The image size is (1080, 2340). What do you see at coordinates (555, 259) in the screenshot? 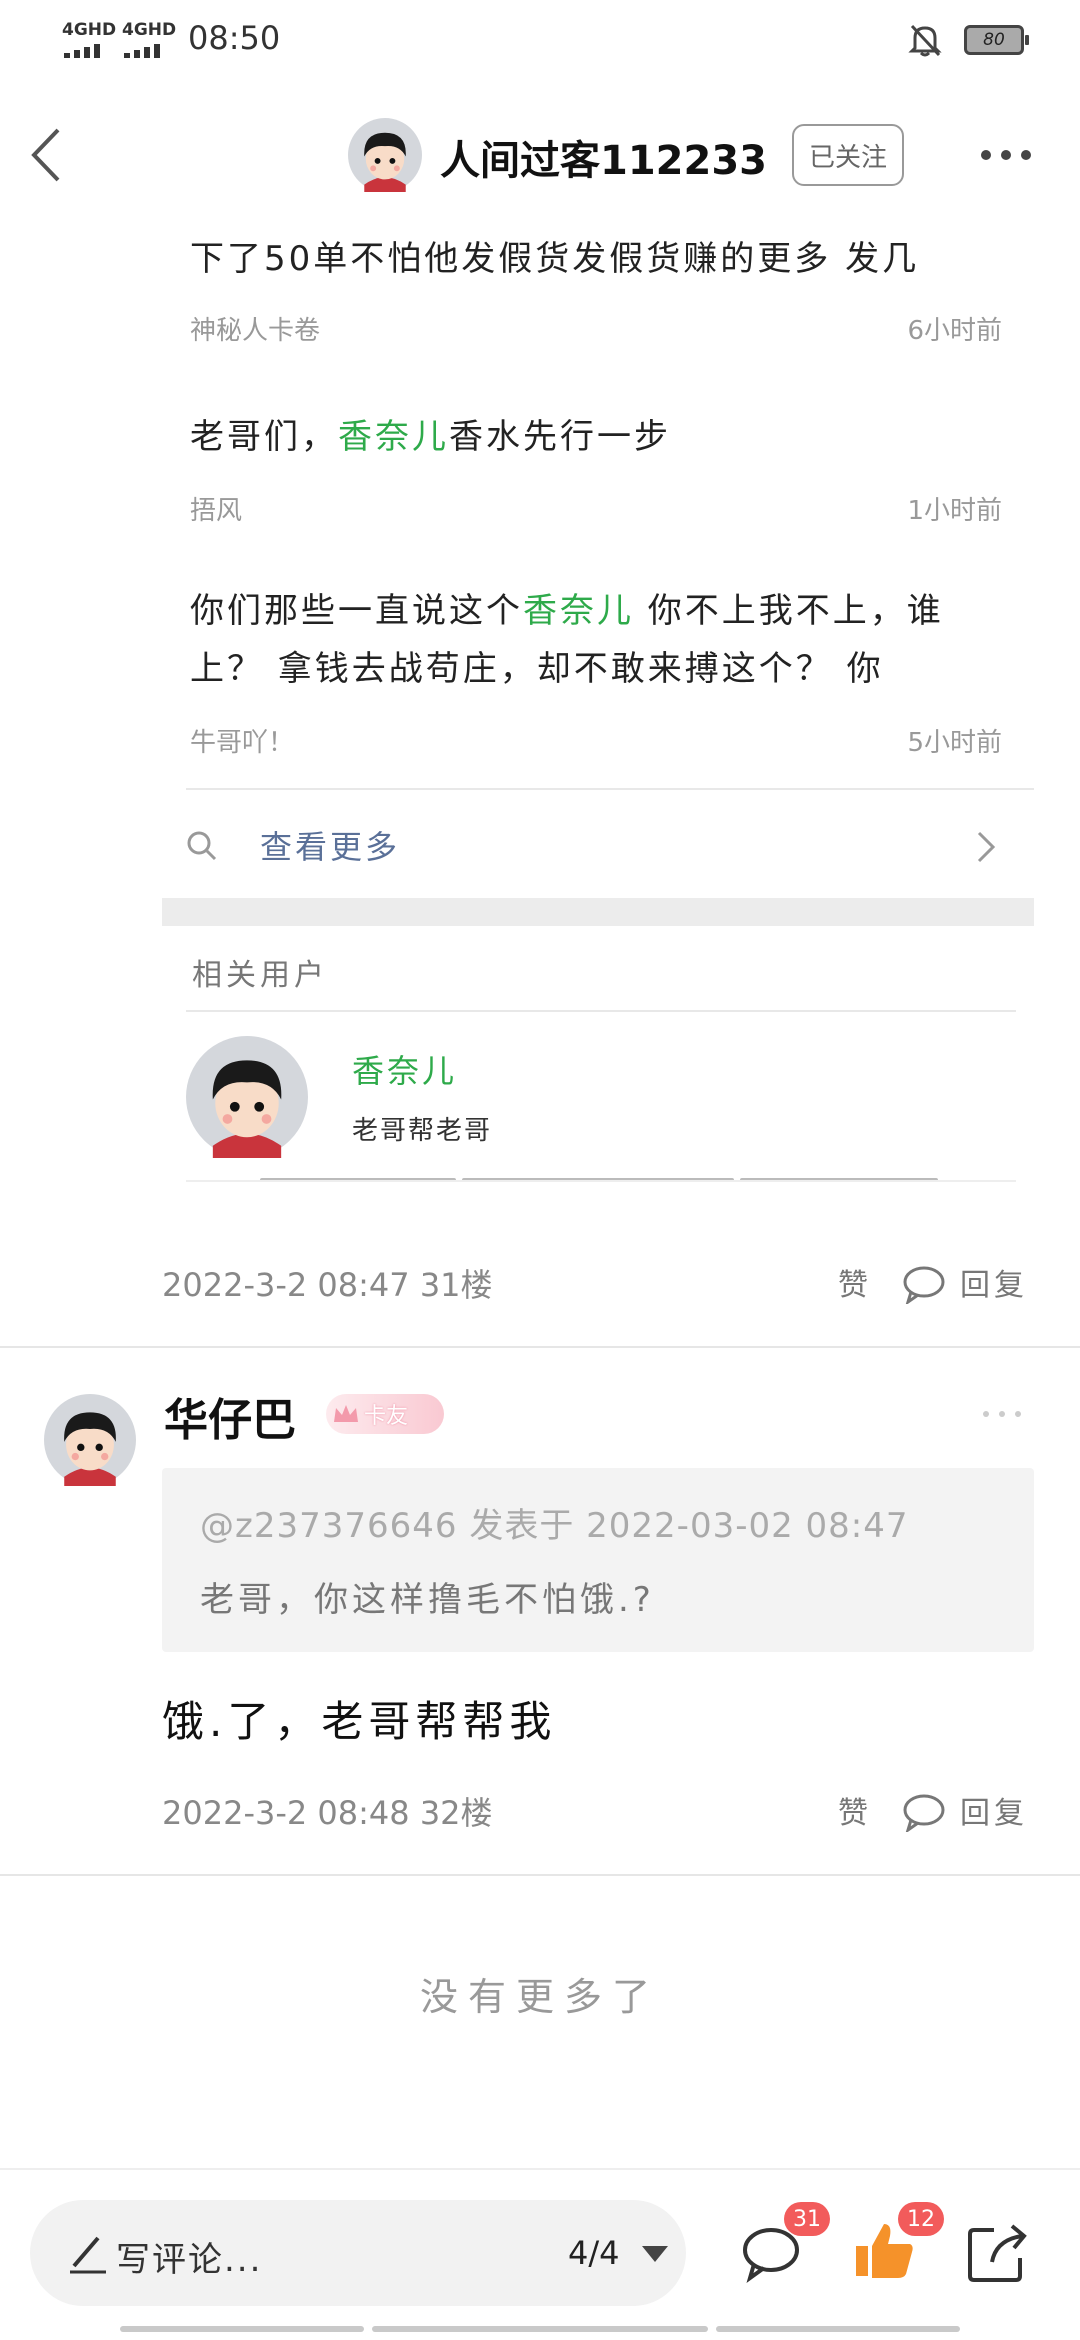
I see `result-text: 下了50单不怕他发假货发假货赚的更多 发几` at bounding box center [555, 259].